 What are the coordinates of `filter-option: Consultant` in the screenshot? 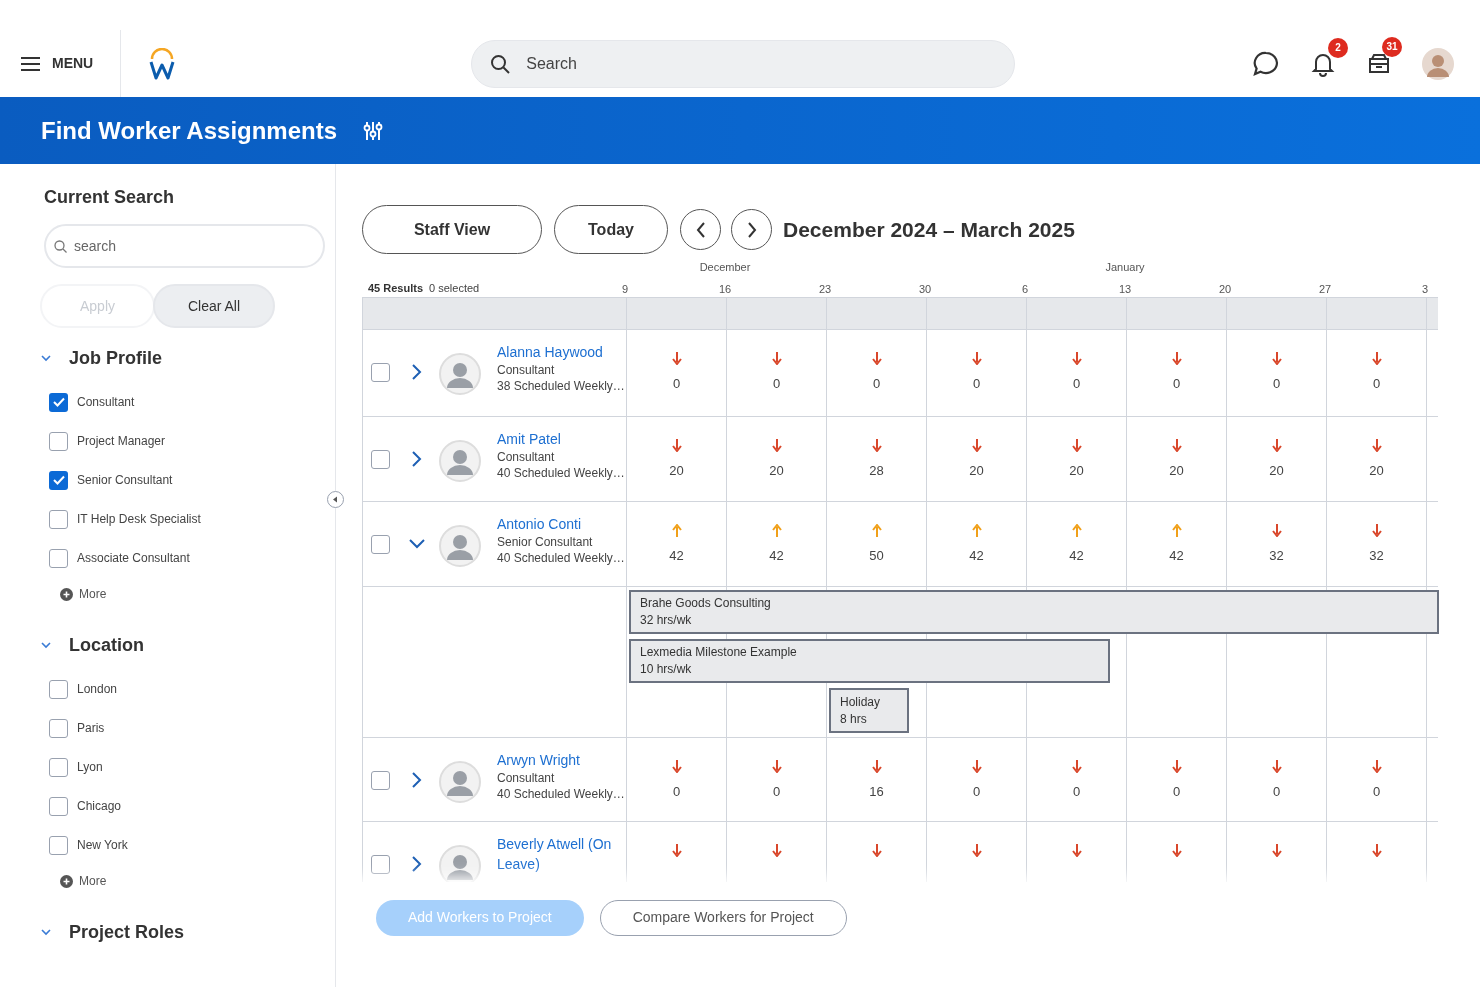 It's located at (92, 402).